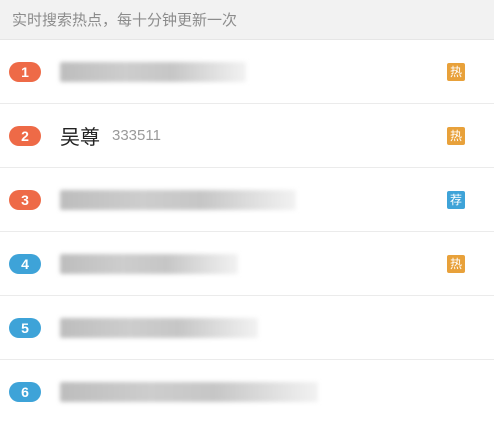  Describe the element at coordinates (25, 135) in the screenshot. I see `rank-badge: 2` at that location.